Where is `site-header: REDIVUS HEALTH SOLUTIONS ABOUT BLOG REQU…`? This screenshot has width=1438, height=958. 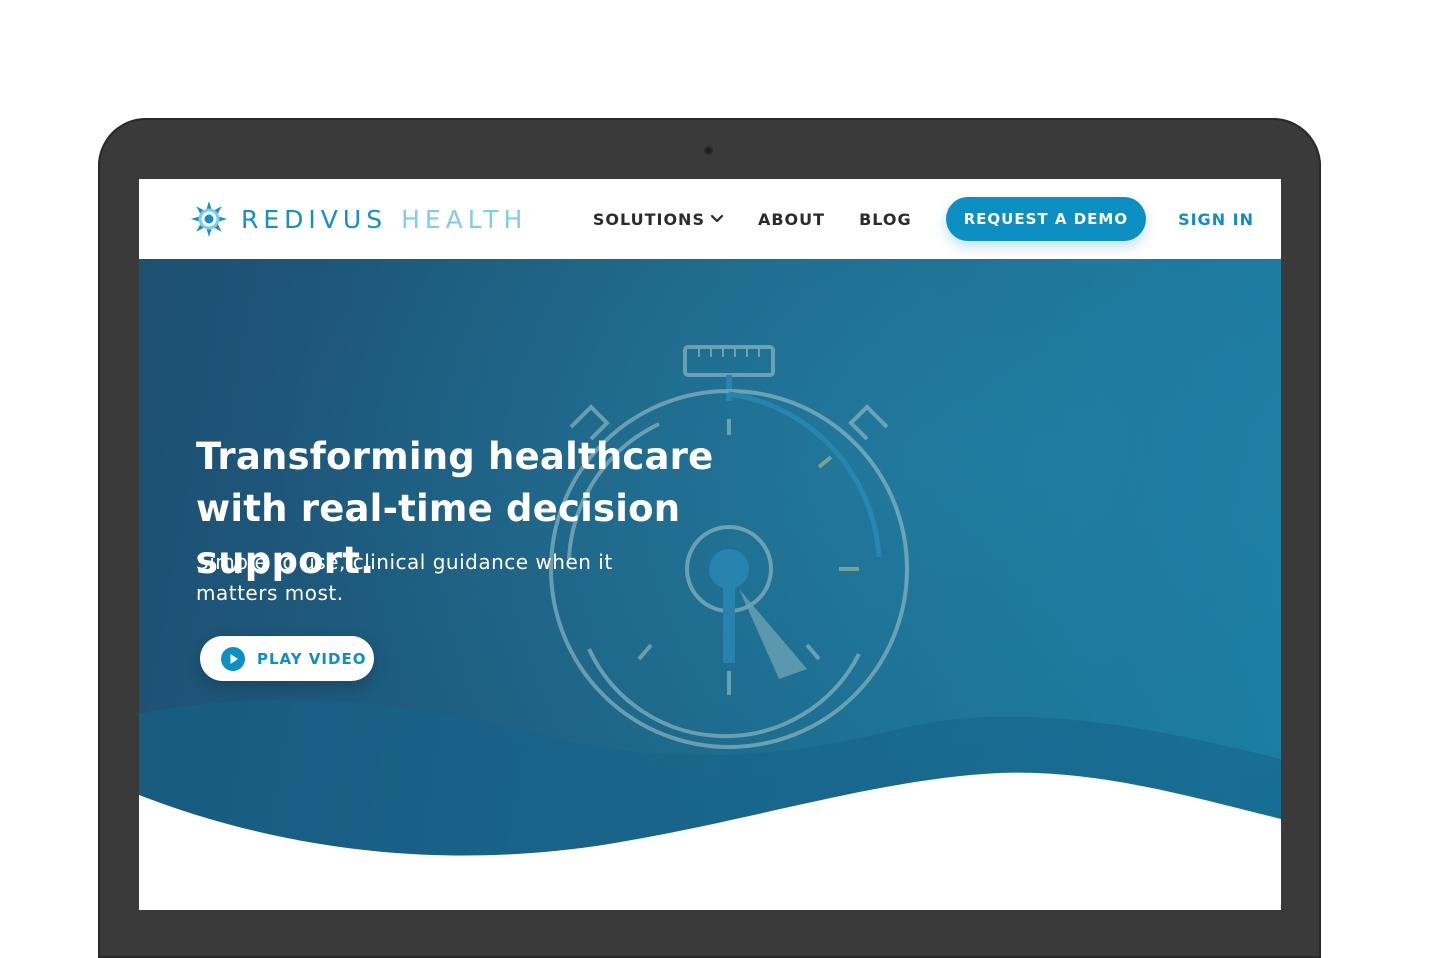 site-header: REDIVUS HEALTH SOLUTIONS ABOUT BLOG REQU… is located at coordinates (710, 219).